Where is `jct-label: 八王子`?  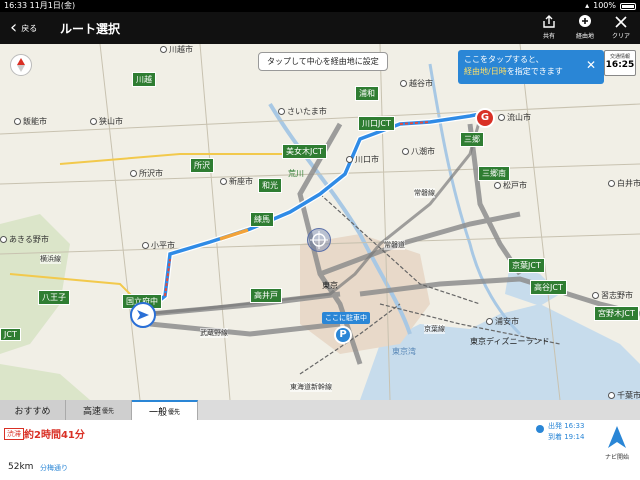 jct-label: 八王子 is located at coordinates (54, 297).